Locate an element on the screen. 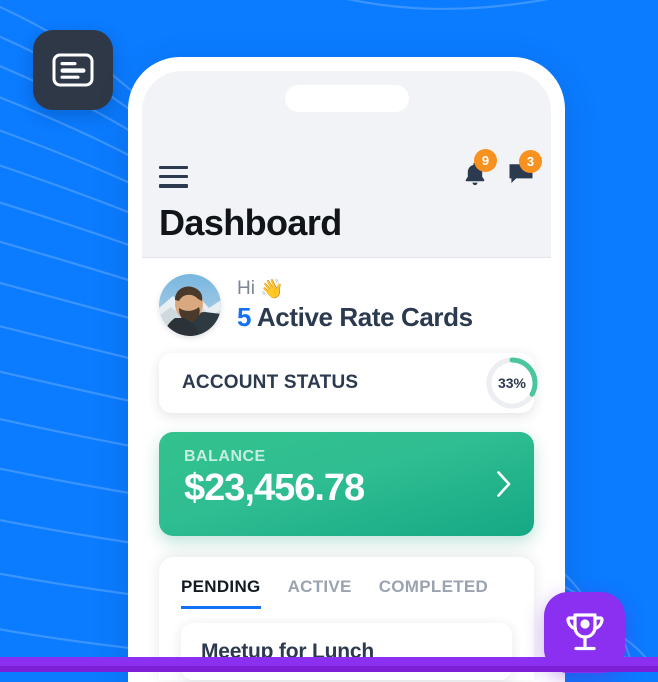  tab-bar: PENDING ACTIVE COMPLETED is located at coordinates (346, 593).